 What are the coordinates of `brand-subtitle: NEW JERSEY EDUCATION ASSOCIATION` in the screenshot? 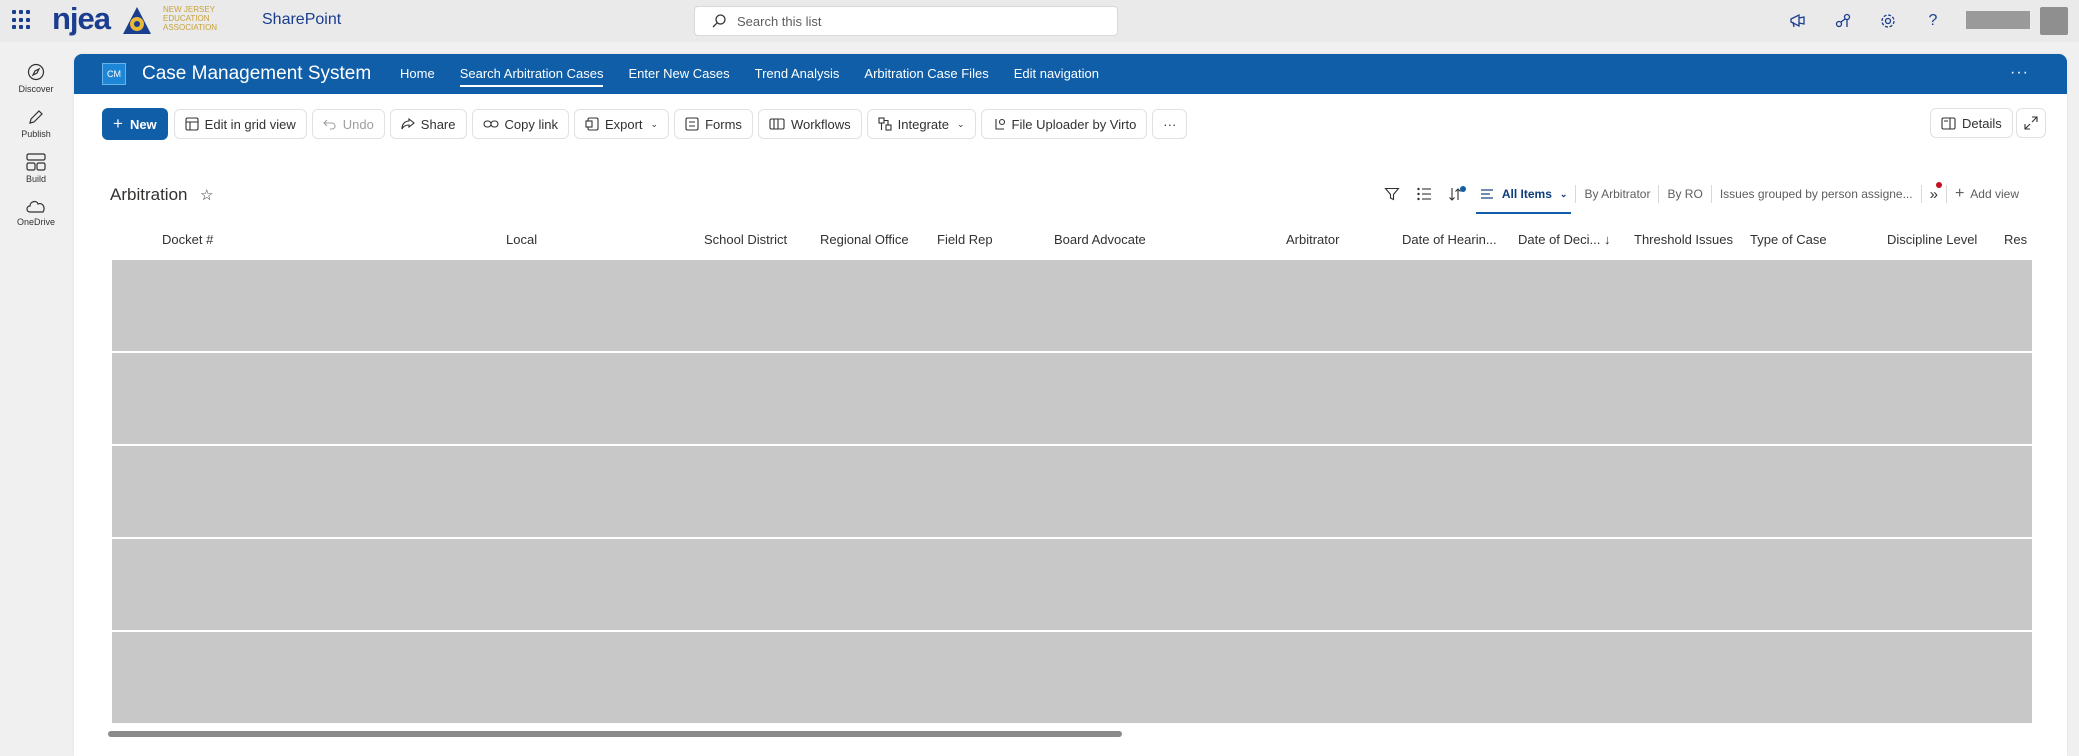 It's located at (198, 18).